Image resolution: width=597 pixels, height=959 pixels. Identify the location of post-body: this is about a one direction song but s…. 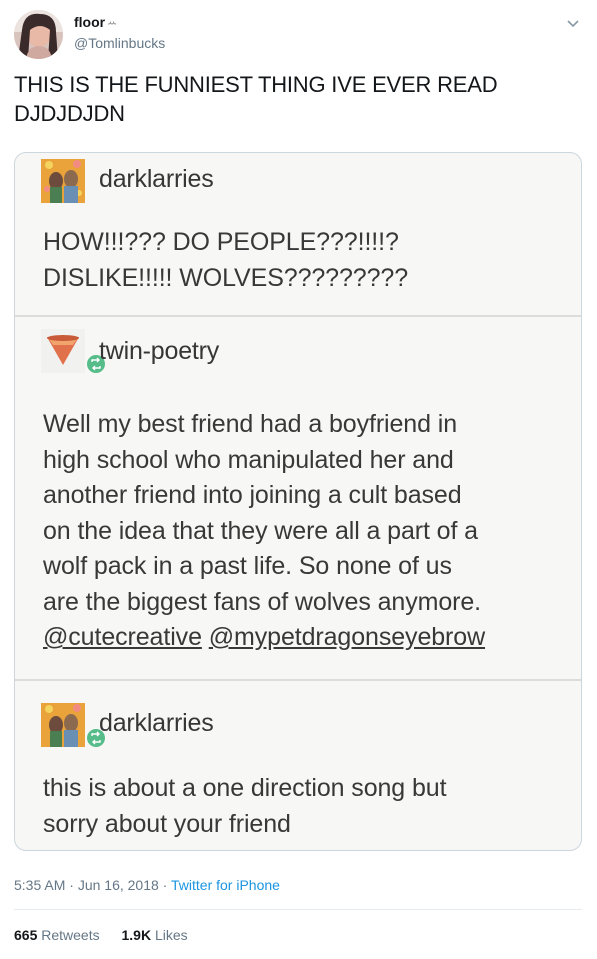
(308, 806).